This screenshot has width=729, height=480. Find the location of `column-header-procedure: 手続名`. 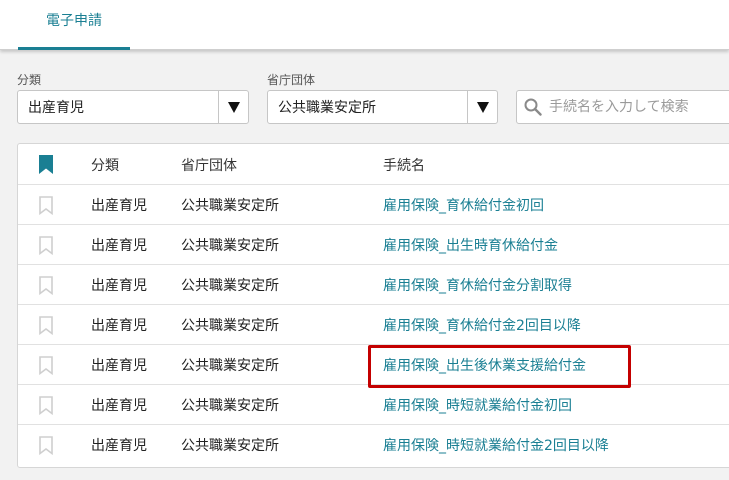

column-header-procedure: 手続名 is located at coordinates (404, 164).